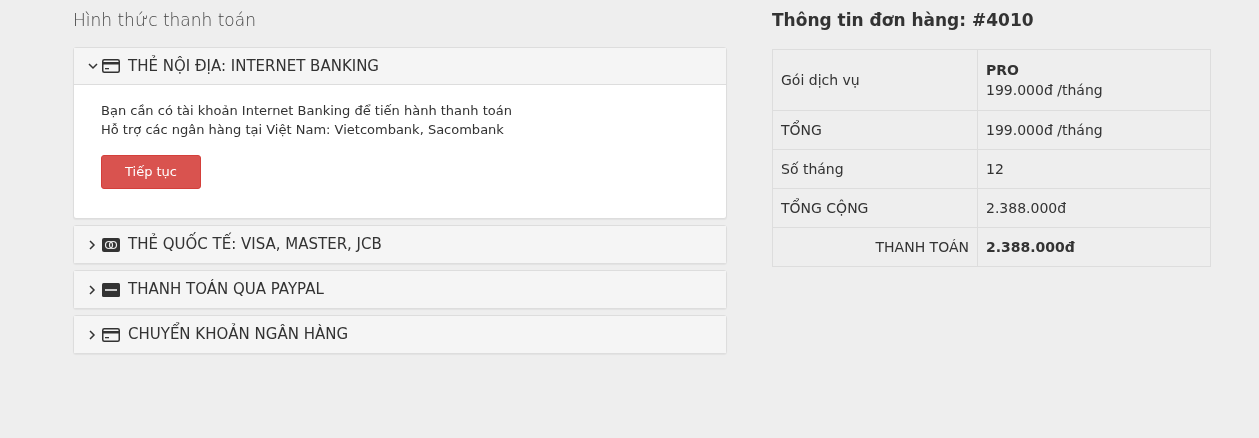  What do you see at coordinates (165, 20) in the screenshot?
I see `section-title: Hình thức thanh toán` at bounding box center [165, 20].